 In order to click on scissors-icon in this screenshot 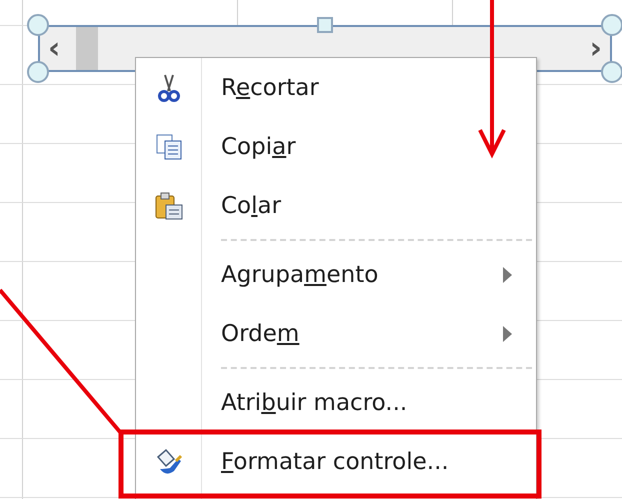, I will do `click(169, 87)`.